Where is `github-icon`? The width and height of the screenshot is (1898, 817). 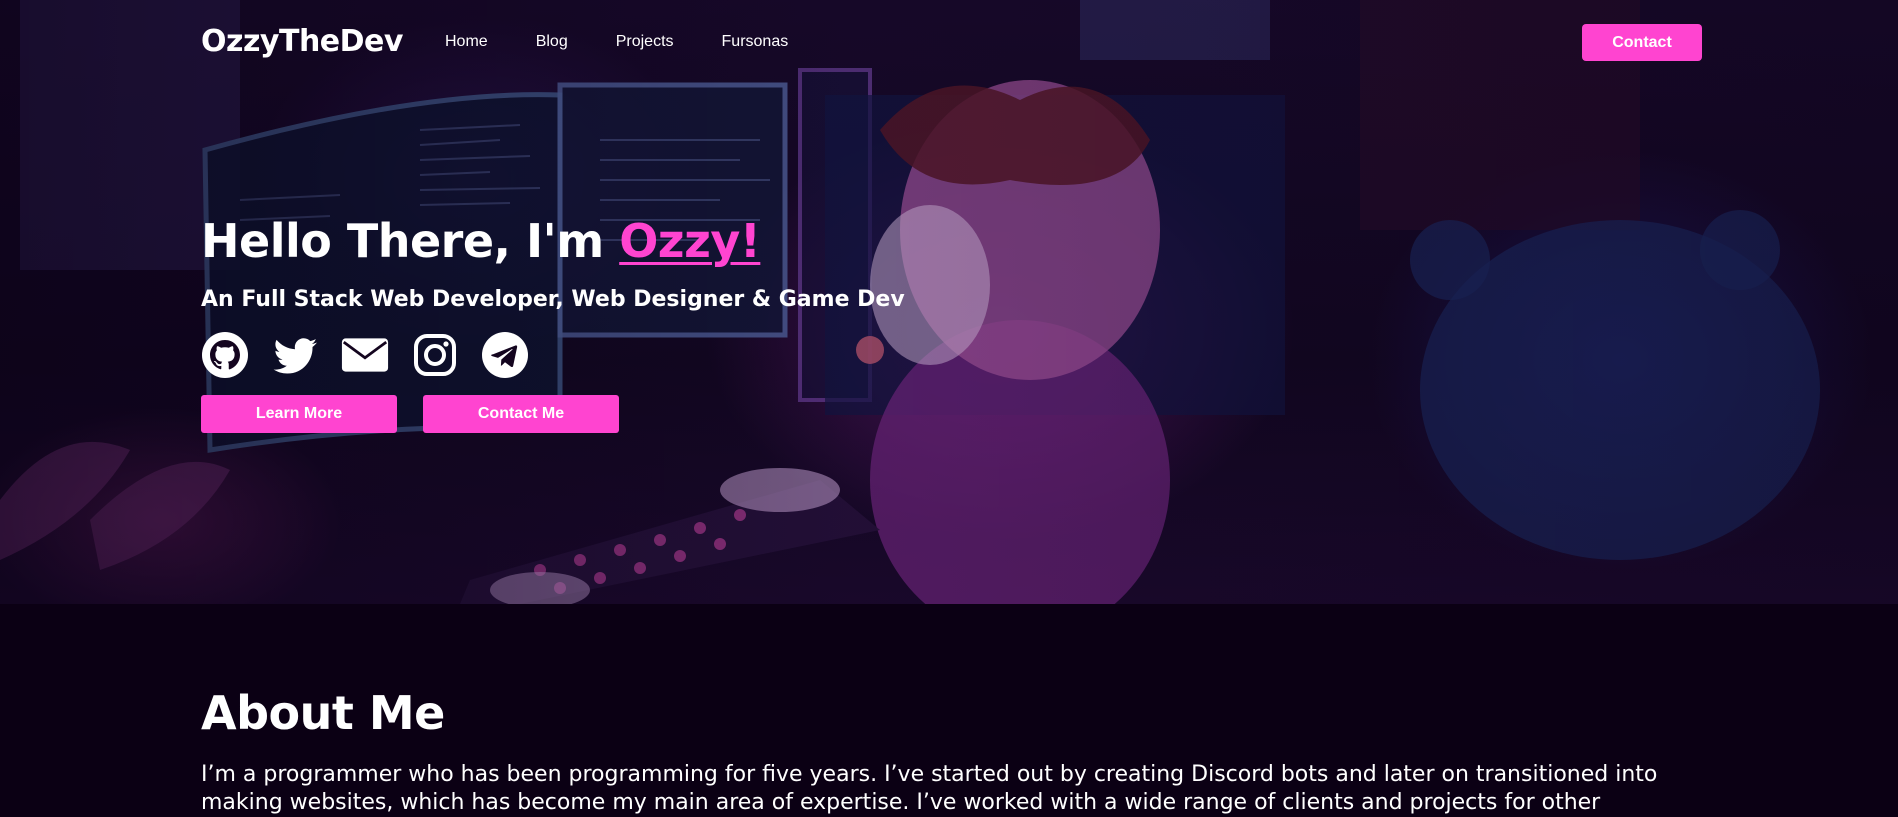
github-icon is located at coordinates (225, 355).